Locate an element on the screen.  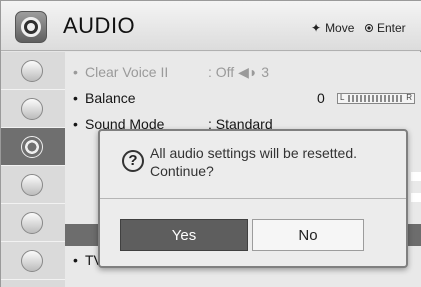
setting-balance: • Balance 0 L R is located at coordinates (243, 99).